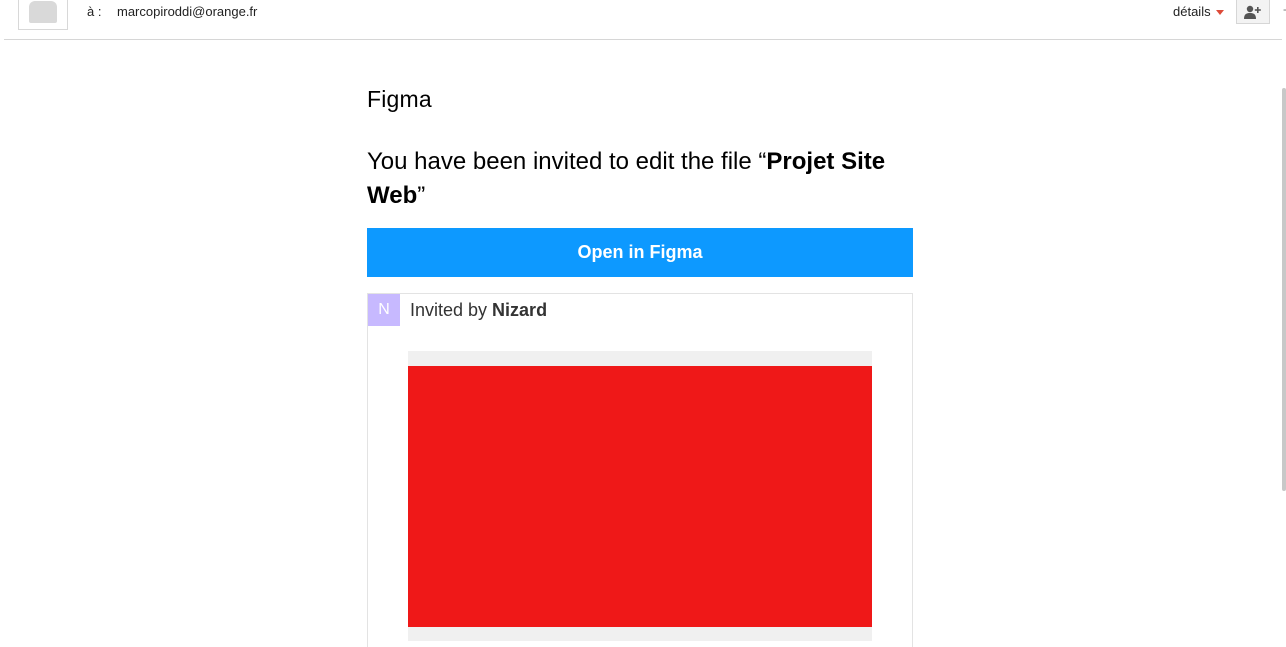  What do you see at coordinates (1219, 12) in the screenshot?
I see `caret-down-icon` at bounding box center [1219, 12].